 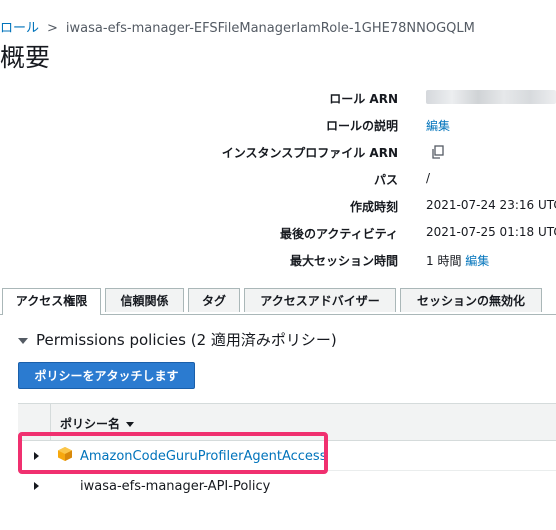 I want to click on breadcrumb-roles-link: ロール, so click(x=19, y=28).